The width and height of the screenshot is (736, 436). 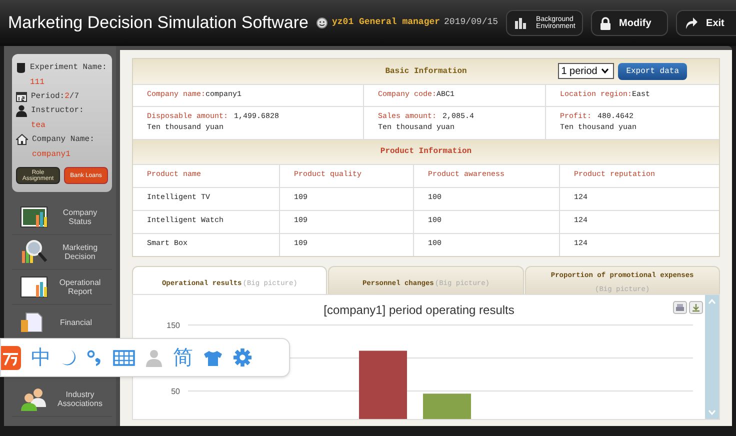 I want to click on exit-button: Exit, so click(x=706, y=23).